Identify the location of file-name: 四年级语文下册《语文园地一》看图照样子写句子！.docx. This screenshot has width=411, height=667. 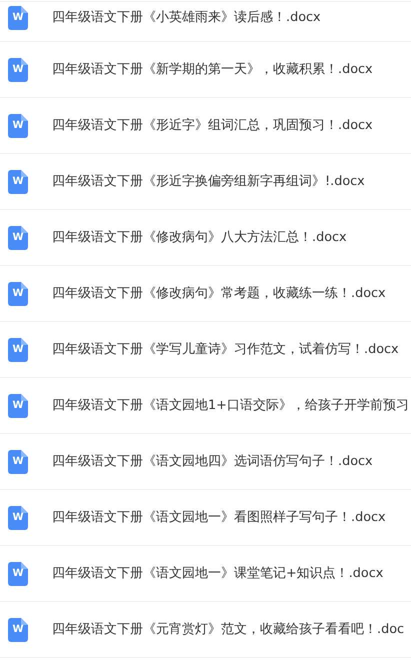
(219, 517).